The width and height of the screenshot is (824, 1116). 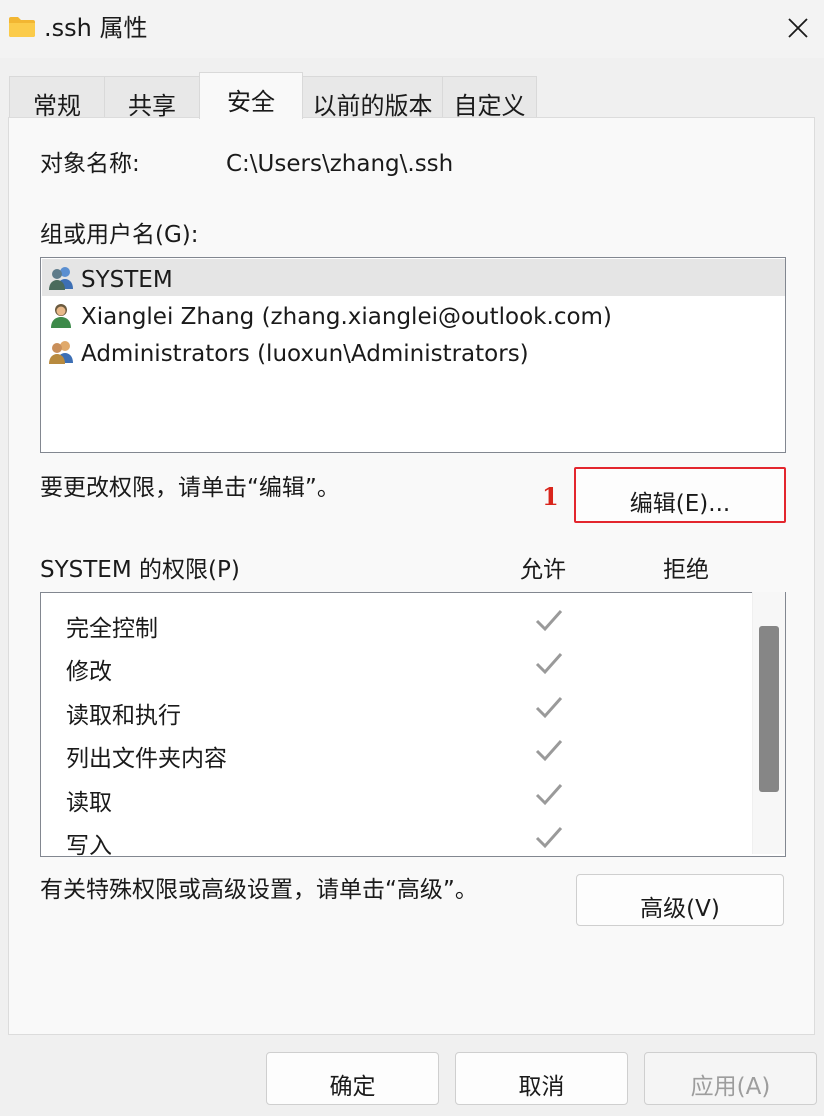 What do you see at coordinates (686, 570) in the screenshot?
I see `deny-column-header: 拒绝` at bounding box center [686, 570].